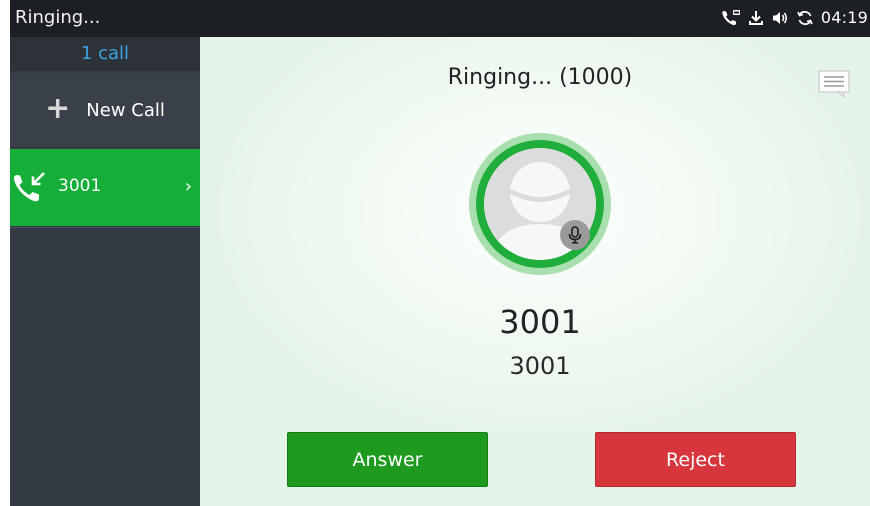 Image resolution: width=870 pixels, height=506 pixels. What do you see at coordinates (105, 187) in the screenshot?
I see `call-list-item: 3001 ›` at bounding box center [105, 187].